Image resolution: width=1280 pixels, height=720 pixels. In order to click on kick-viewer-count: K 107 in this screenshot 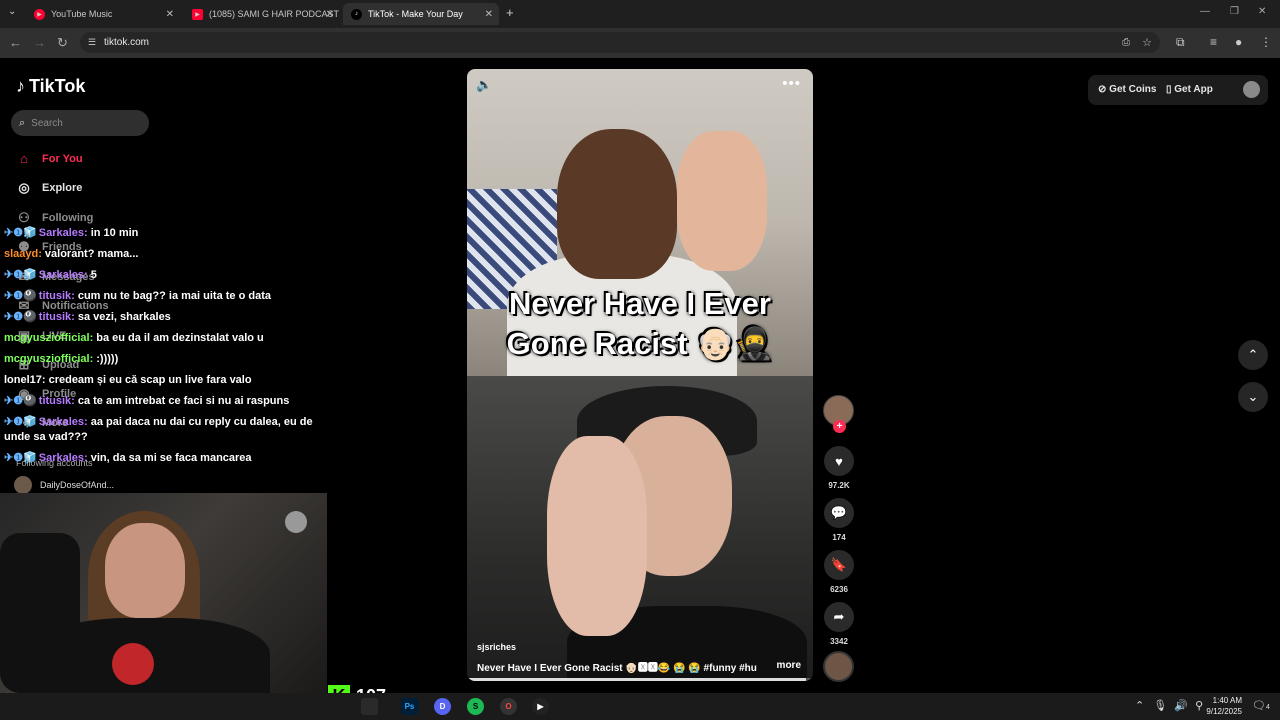, I will do `click(357, 689)`.